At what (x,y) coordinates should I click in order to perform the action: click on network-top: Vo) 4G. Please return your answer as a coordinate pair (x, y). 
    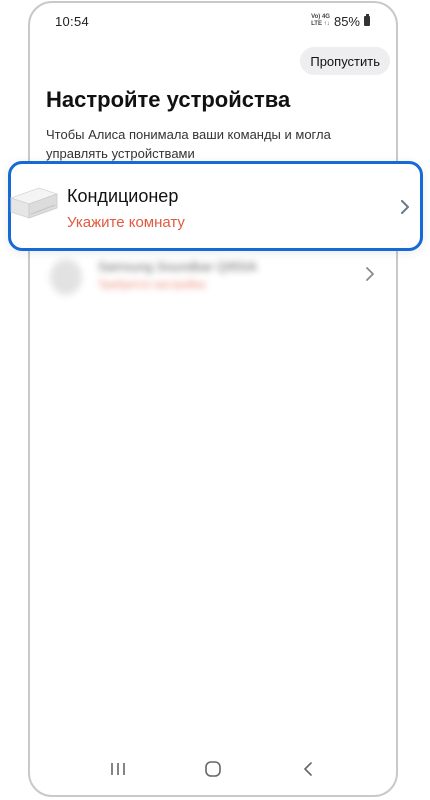
    Looking at the image, I should click on (320, 17).